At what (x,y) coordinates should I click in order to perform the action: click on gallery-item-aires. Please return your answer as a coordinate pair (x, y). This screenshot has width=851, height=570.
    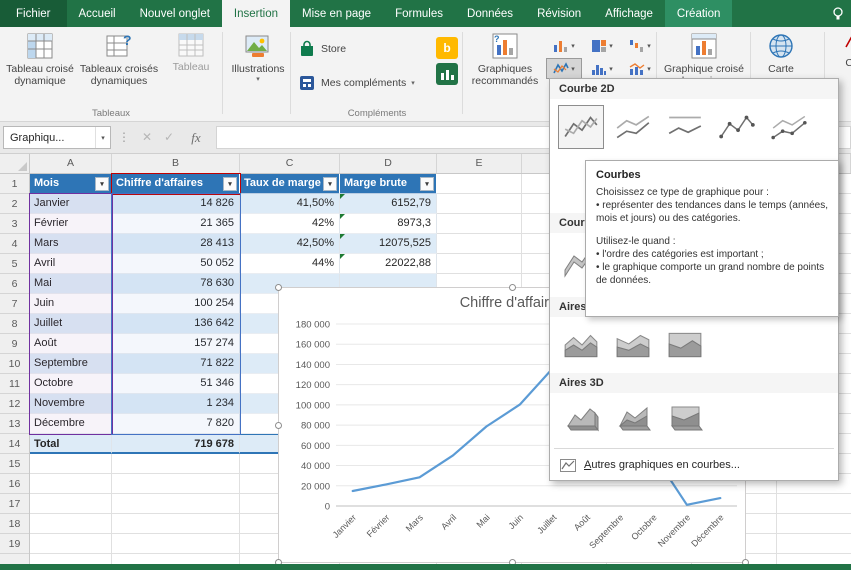
    Looking at the image, I should click on (581, 345).